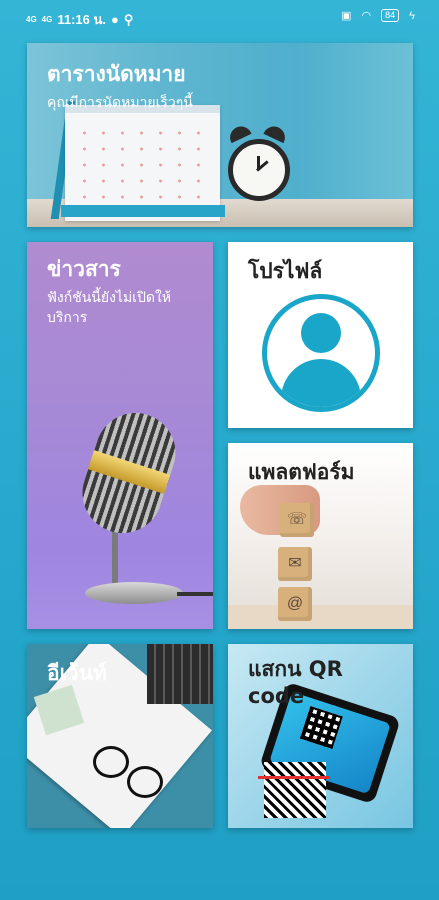 This screenshot has height=900, width=439. What do you see at coordinates (412, 15) in the screenshot?
I see `charging-icon: ϟ` at bounding box center [412, 15].